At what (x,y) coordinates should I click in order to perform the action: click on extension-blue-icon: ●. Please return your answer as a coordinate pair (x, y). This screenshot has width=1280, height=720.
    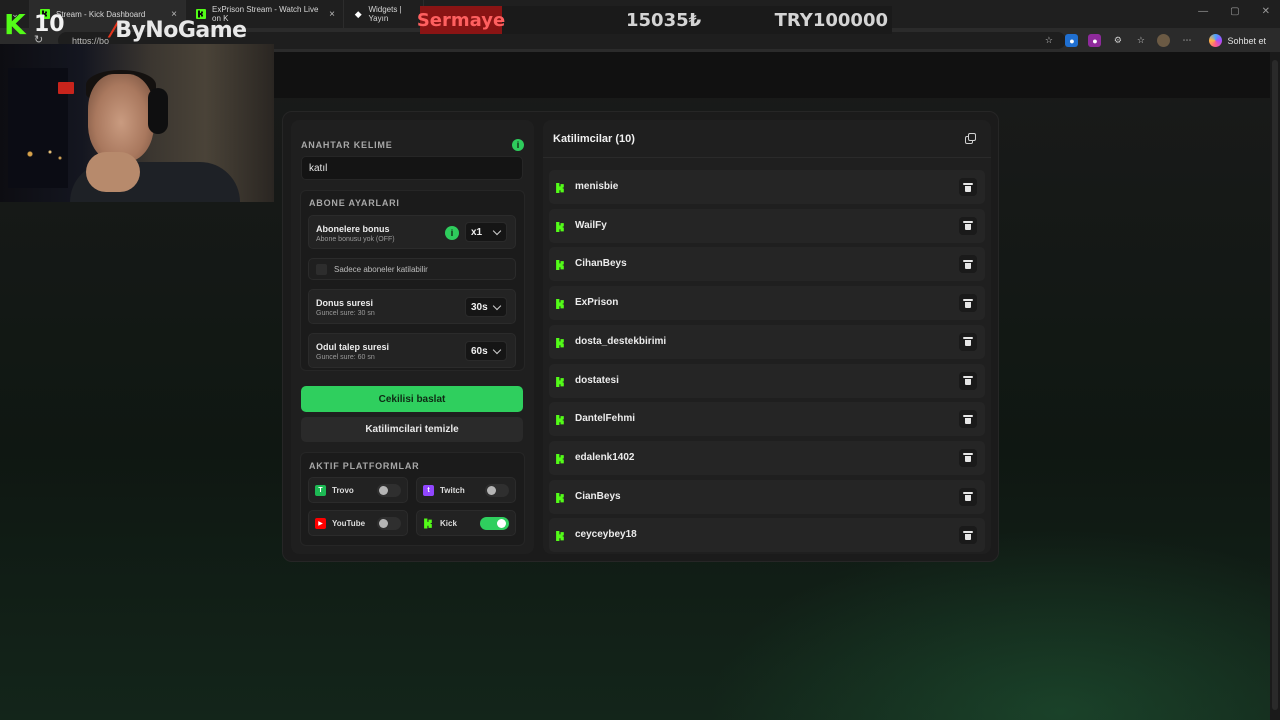
    Looking at the image, I should click on (1072, 40).